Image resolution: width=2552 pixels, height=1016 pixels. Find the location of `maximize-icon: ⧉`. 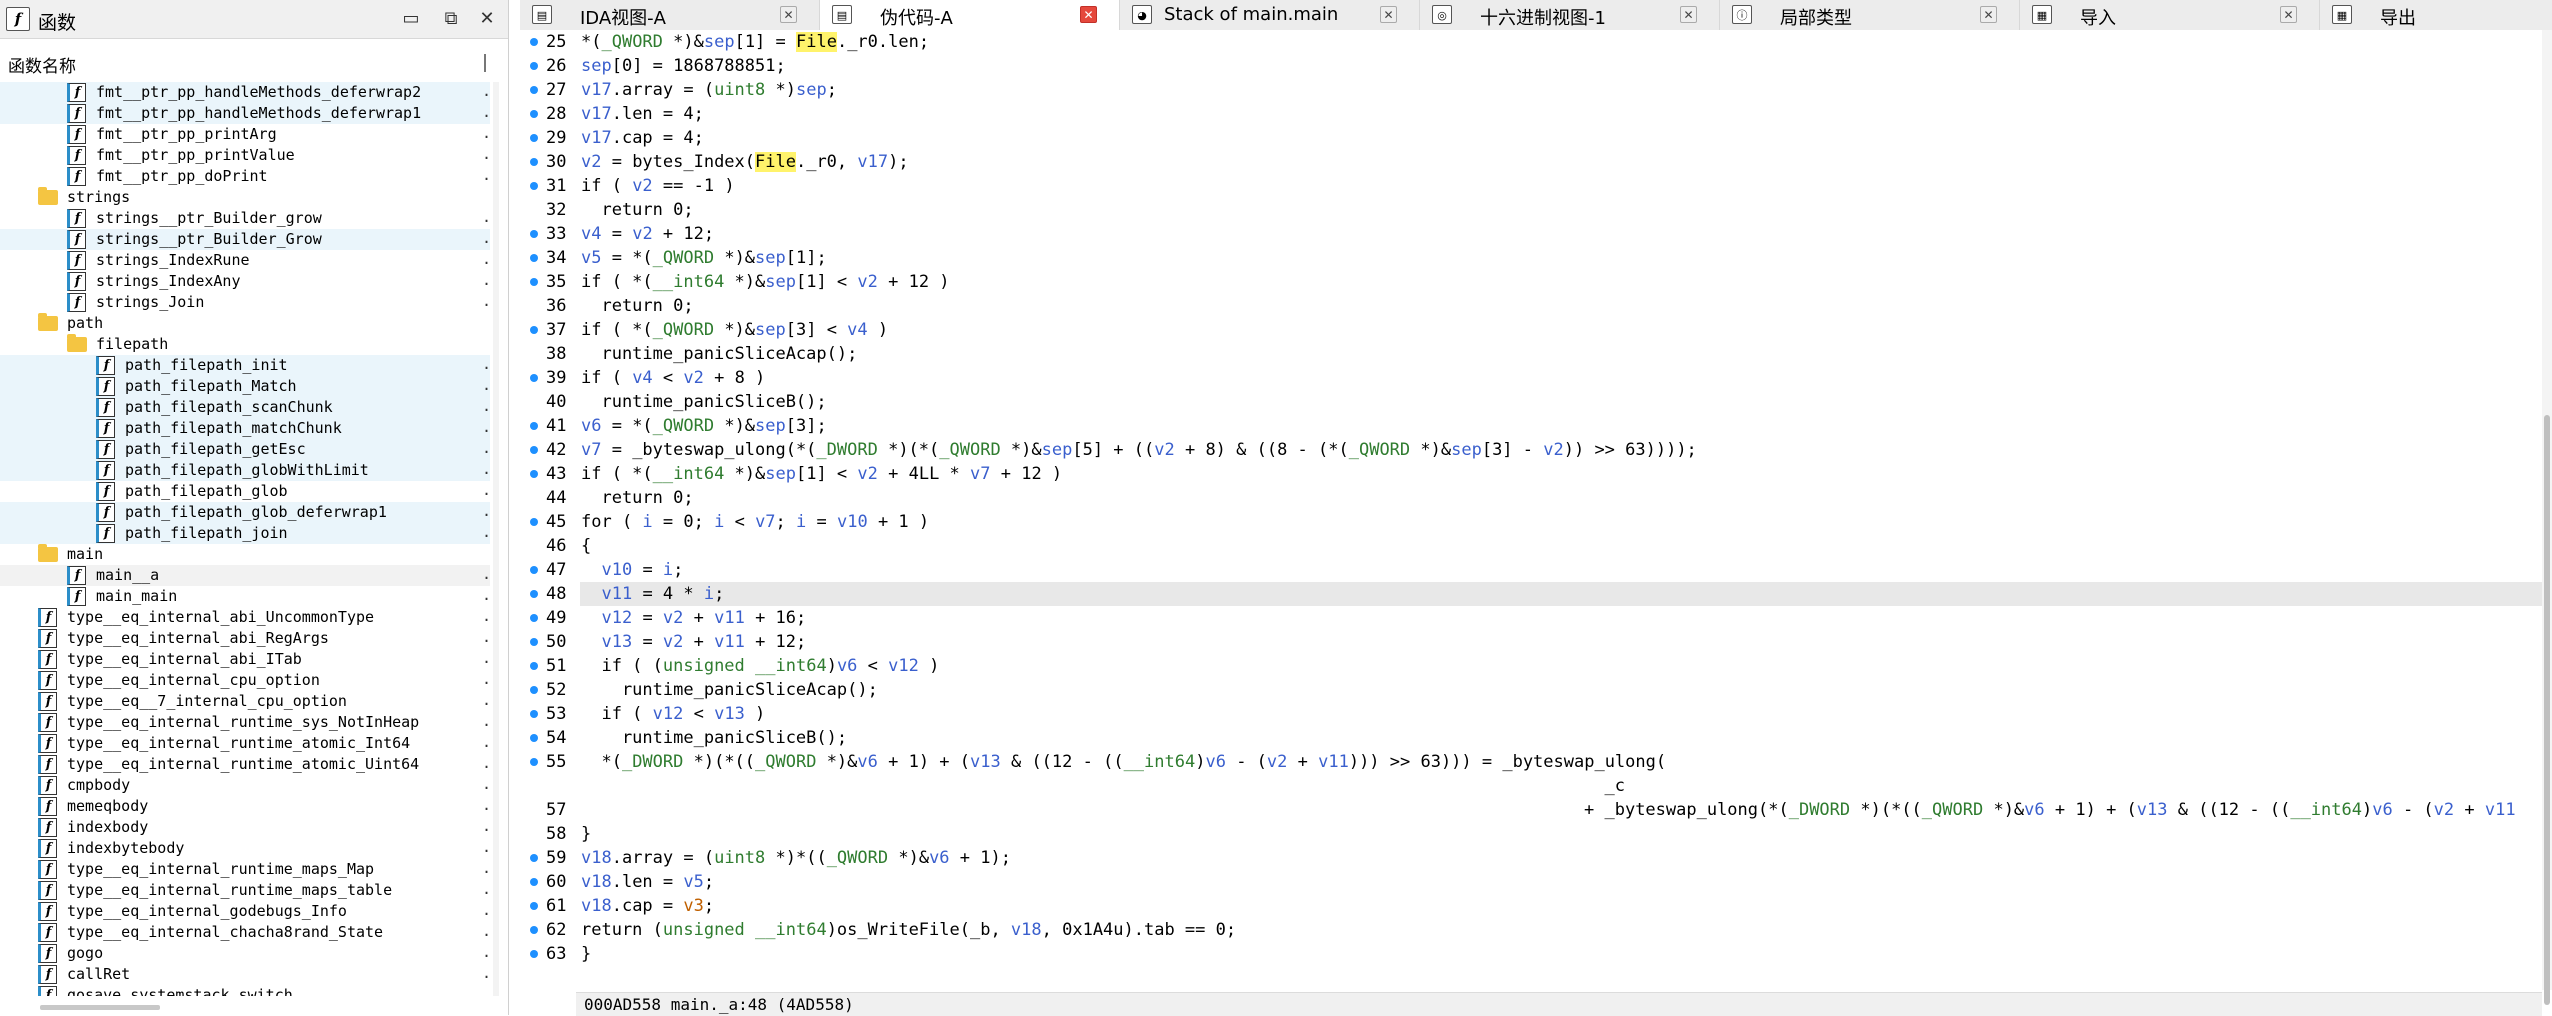

maximize-icon: ⧉ is located at coordinates (451, 19).